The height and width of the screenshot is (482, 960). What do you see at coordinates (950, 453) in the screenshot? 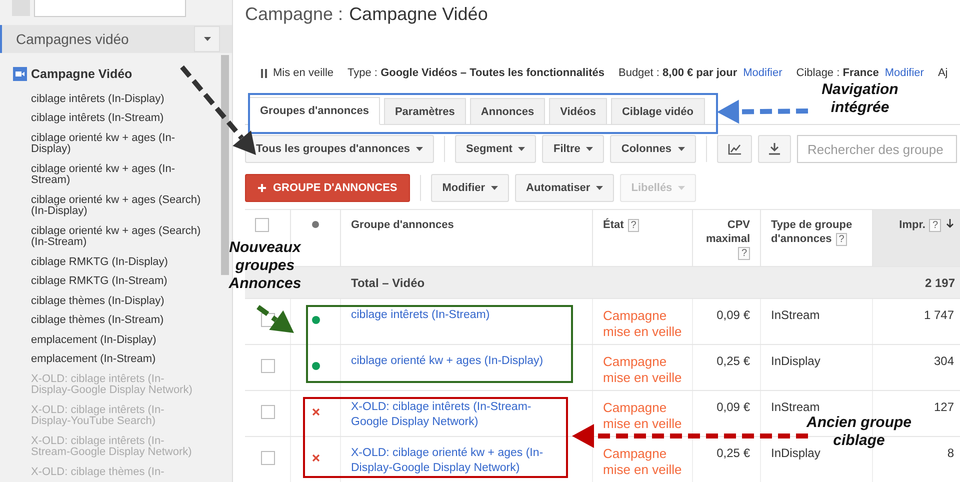
I see `impressions-text: 8` at bounding box center [950, 453].